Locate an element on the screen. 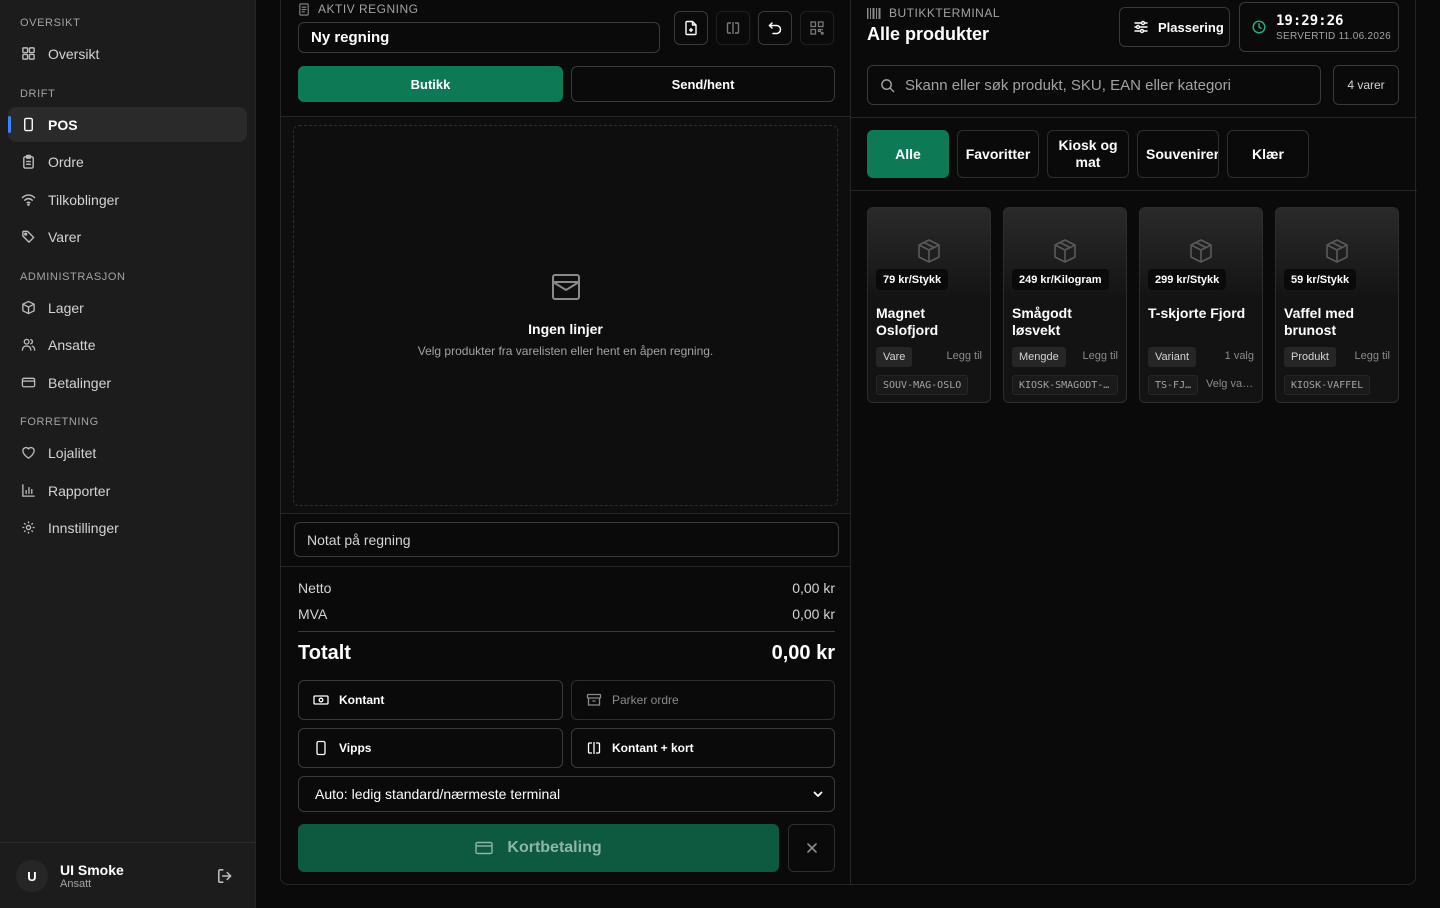 The image size is (1440, 908). qr-code-icon is located at coordinates (817, 28).